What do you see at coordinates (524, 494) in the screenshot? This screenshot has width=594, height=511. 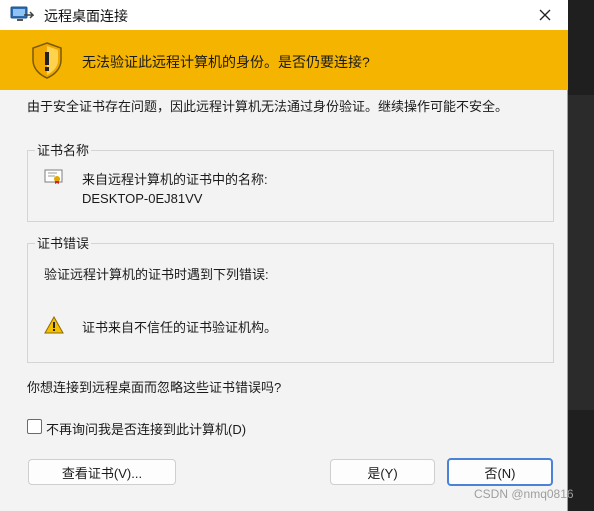 I see `csdn-watermark: CSDN @nmq0816` at bounding box center [524, 494].